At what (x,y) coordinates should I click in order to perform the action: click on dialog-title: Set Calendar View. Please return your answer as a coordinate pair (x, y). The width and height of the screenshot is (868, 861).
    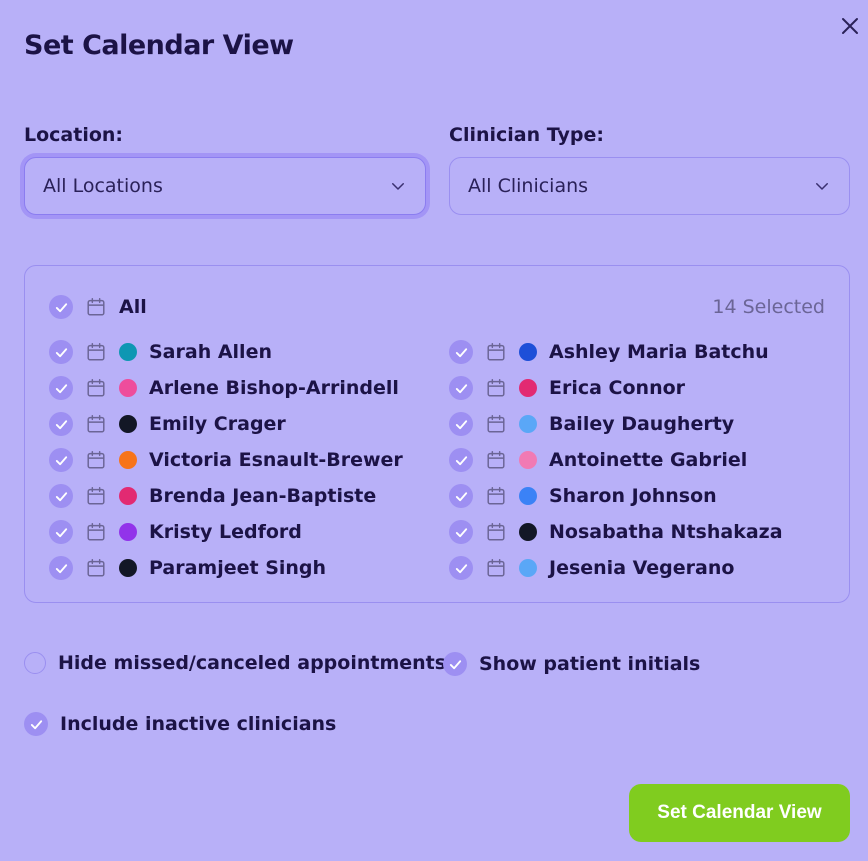
    Looking at the image, I should click on (159, 45).